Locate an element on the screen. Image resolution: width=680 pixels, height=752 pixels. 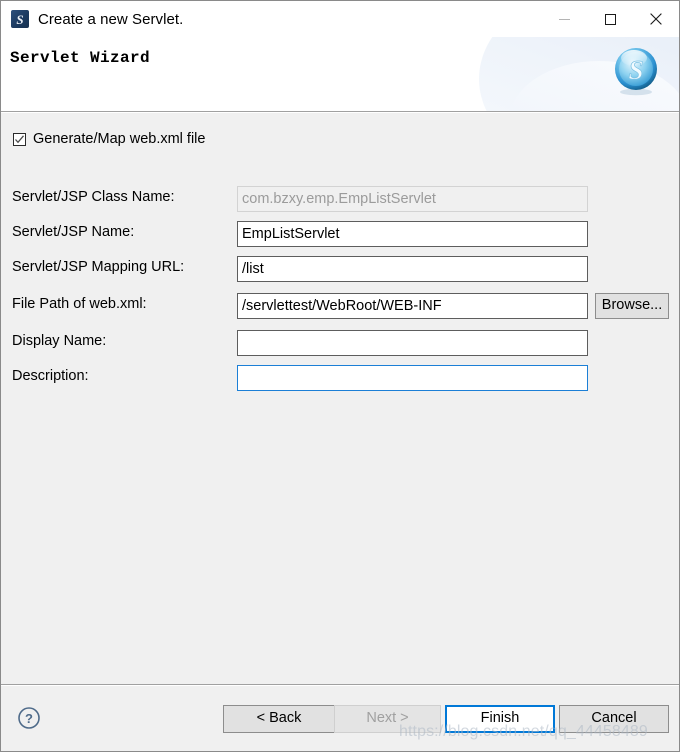
field-row-display-name: Display Name: is located at coordinates (340, 343).